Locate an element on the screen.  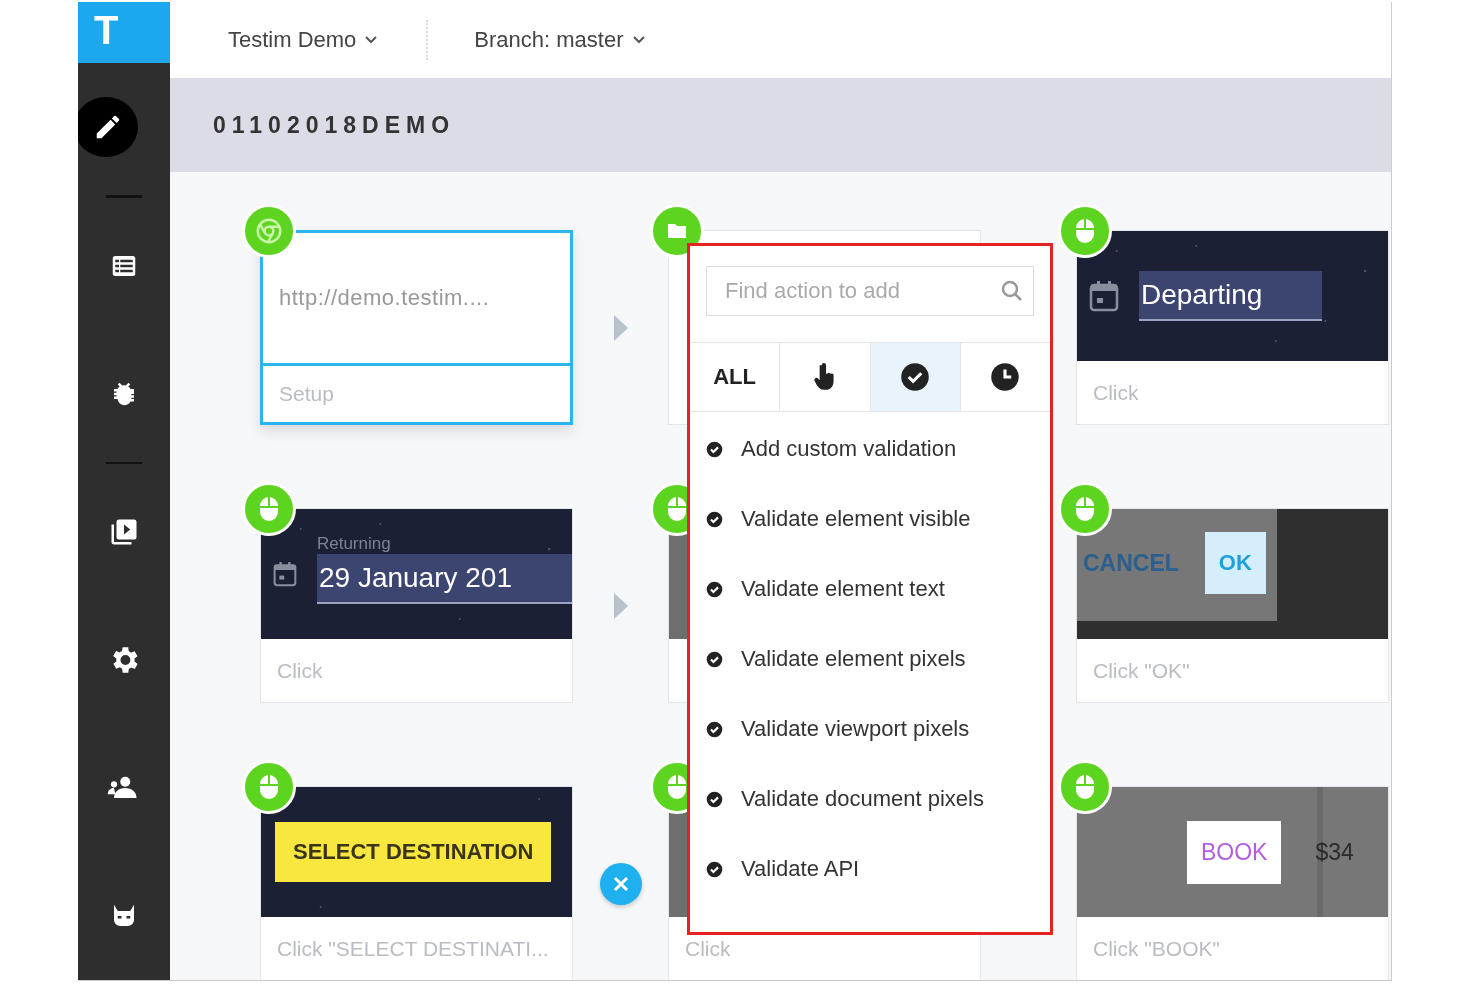
cancel-label: CANCEL is located at coordinates (1131, 563).